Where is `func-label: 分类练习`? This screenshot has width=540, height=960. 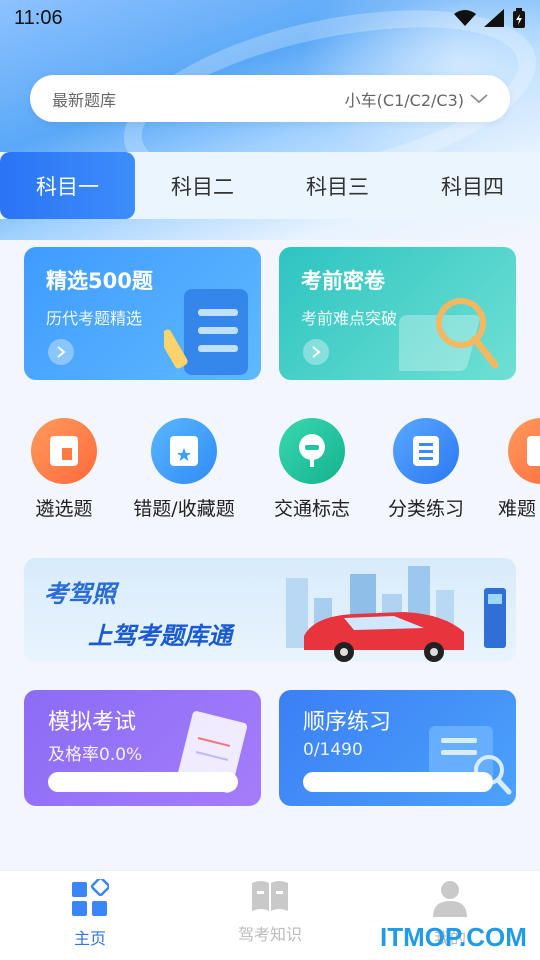 func-label: 分类练习 is located at coordinates (425, 509).